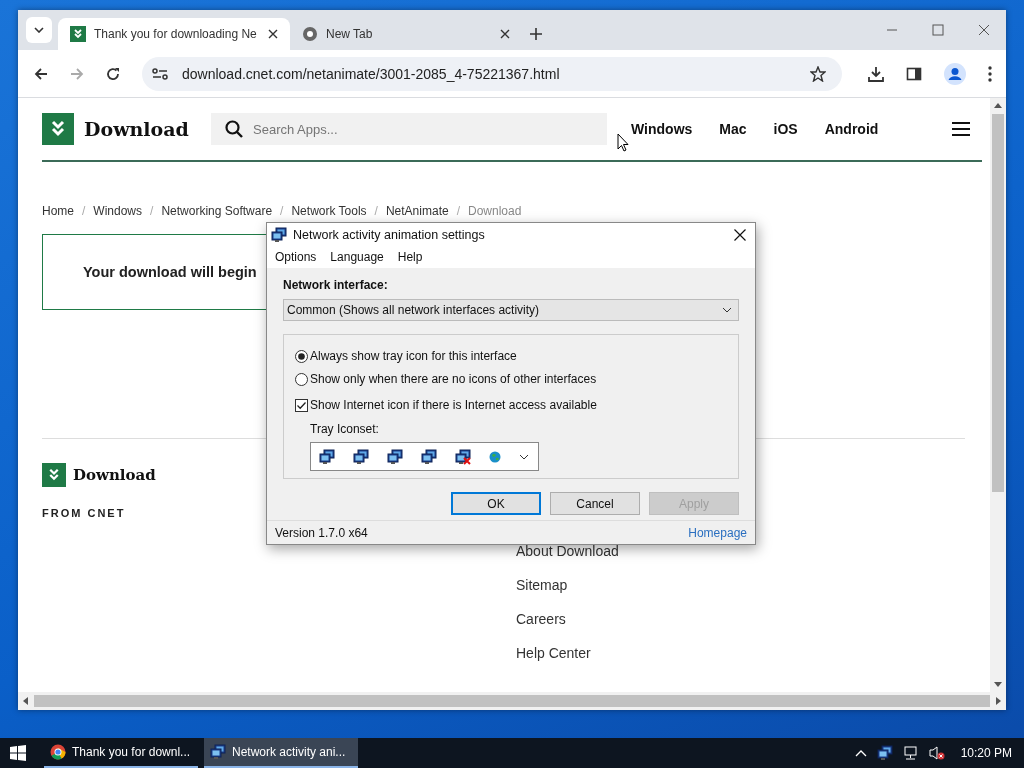 This screenshot has height=768, width=1024. I want to click on address-bar: download.cnet.com/netanimate/3001-2085_4-75221367.html, so click(492, 73).